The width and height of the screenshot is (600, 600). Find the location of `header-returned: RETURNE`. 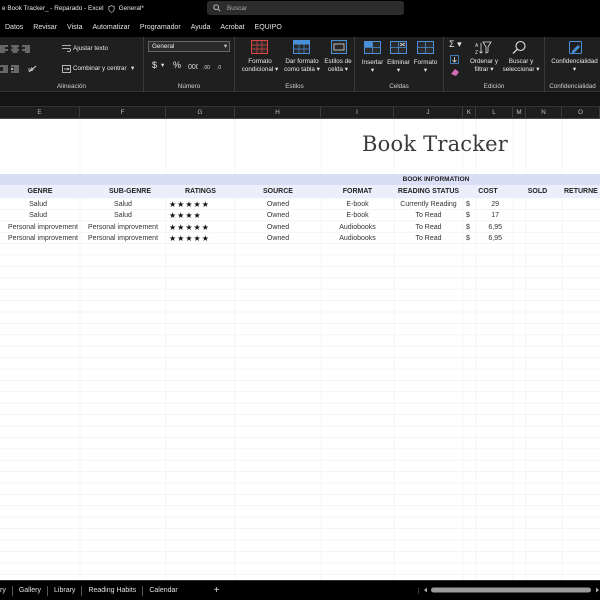

header-returned: RETURNE is located at coordinates (581, 191).